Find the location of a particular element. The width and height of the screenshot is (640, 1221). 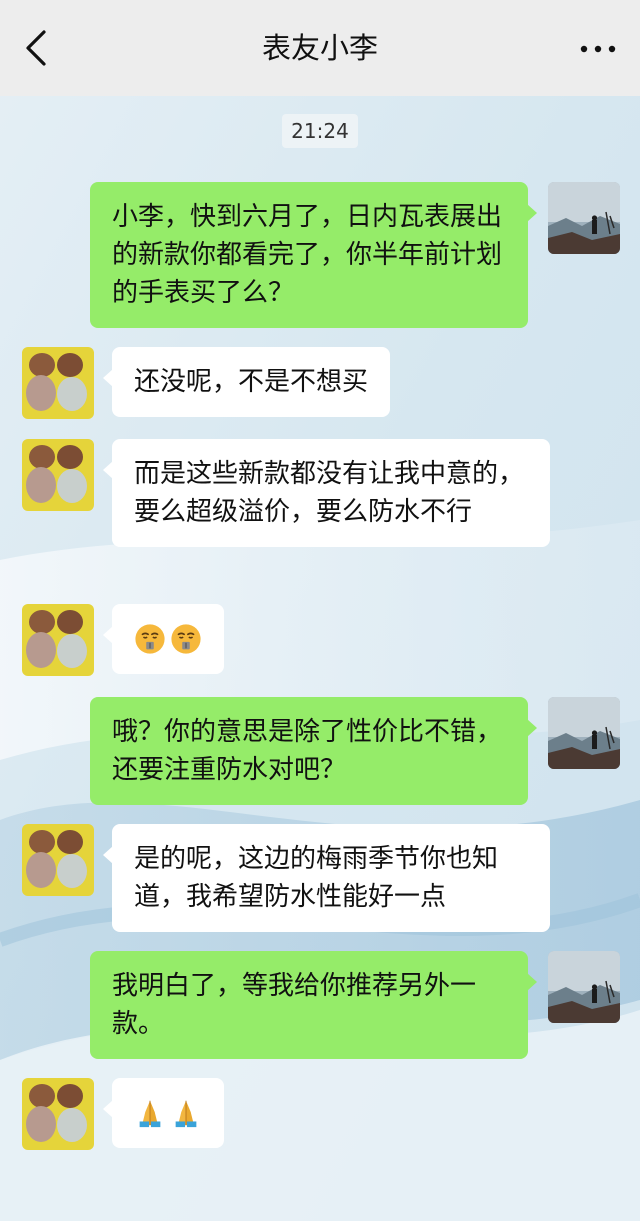

incoming-message-bubble: 是的呢，这边的梅雨季节你也知道，我希望防水性能好一点 is located at coordinates (326, 878).